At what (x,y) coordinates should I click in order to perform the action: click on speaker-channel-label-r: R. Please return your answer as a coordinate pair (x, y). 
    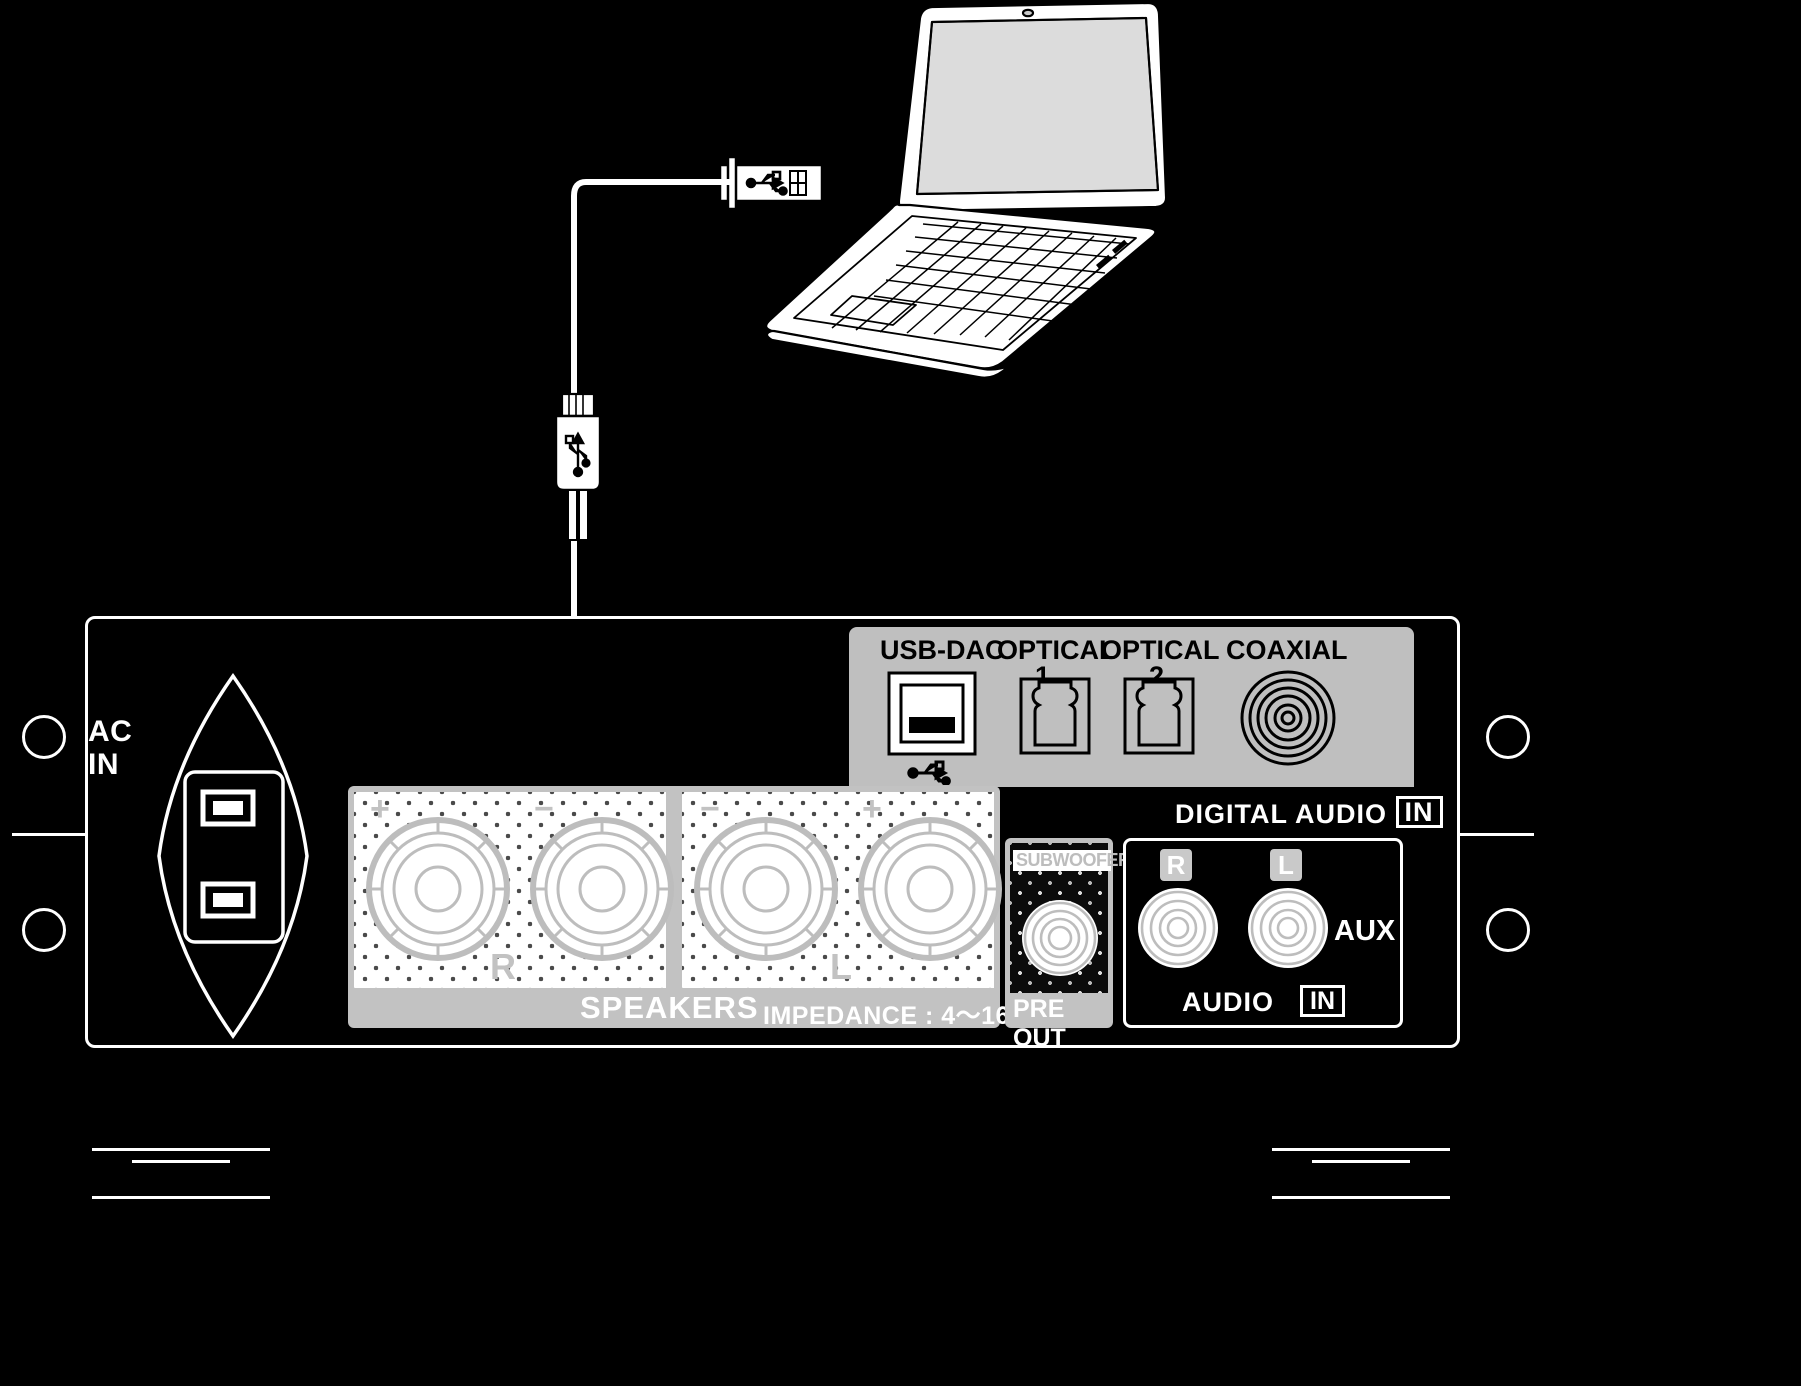
    Looking at the image, I should click on (503, 966).